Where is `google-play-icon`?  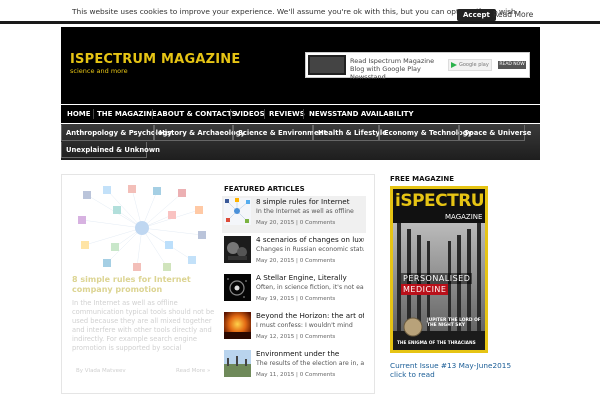 google-play-icon is located at coordinates (454, 65).